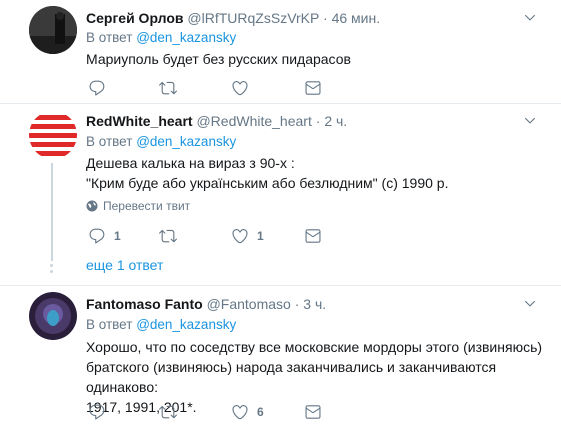 The height and width of the screenshot is (428, 561). What do you see at coordinates (249, 304) in the screenshot?
I see `author-handle: @Fantomaso` at bounding box center [249, 304].